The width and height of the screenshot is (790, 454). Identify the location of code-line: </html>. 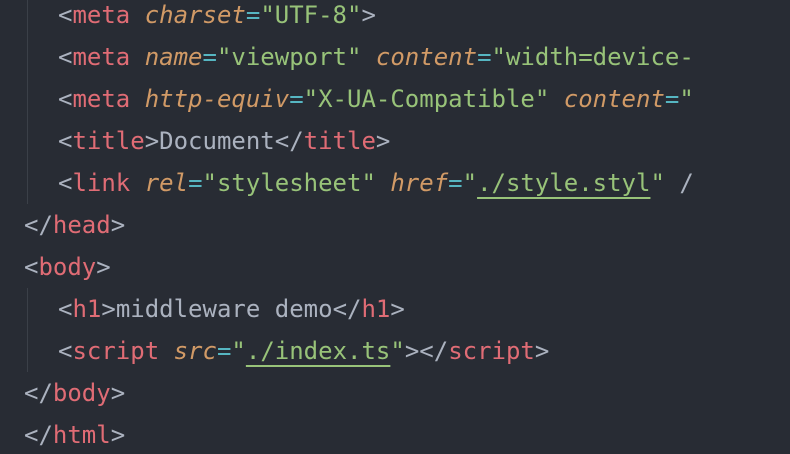
(74, 434).